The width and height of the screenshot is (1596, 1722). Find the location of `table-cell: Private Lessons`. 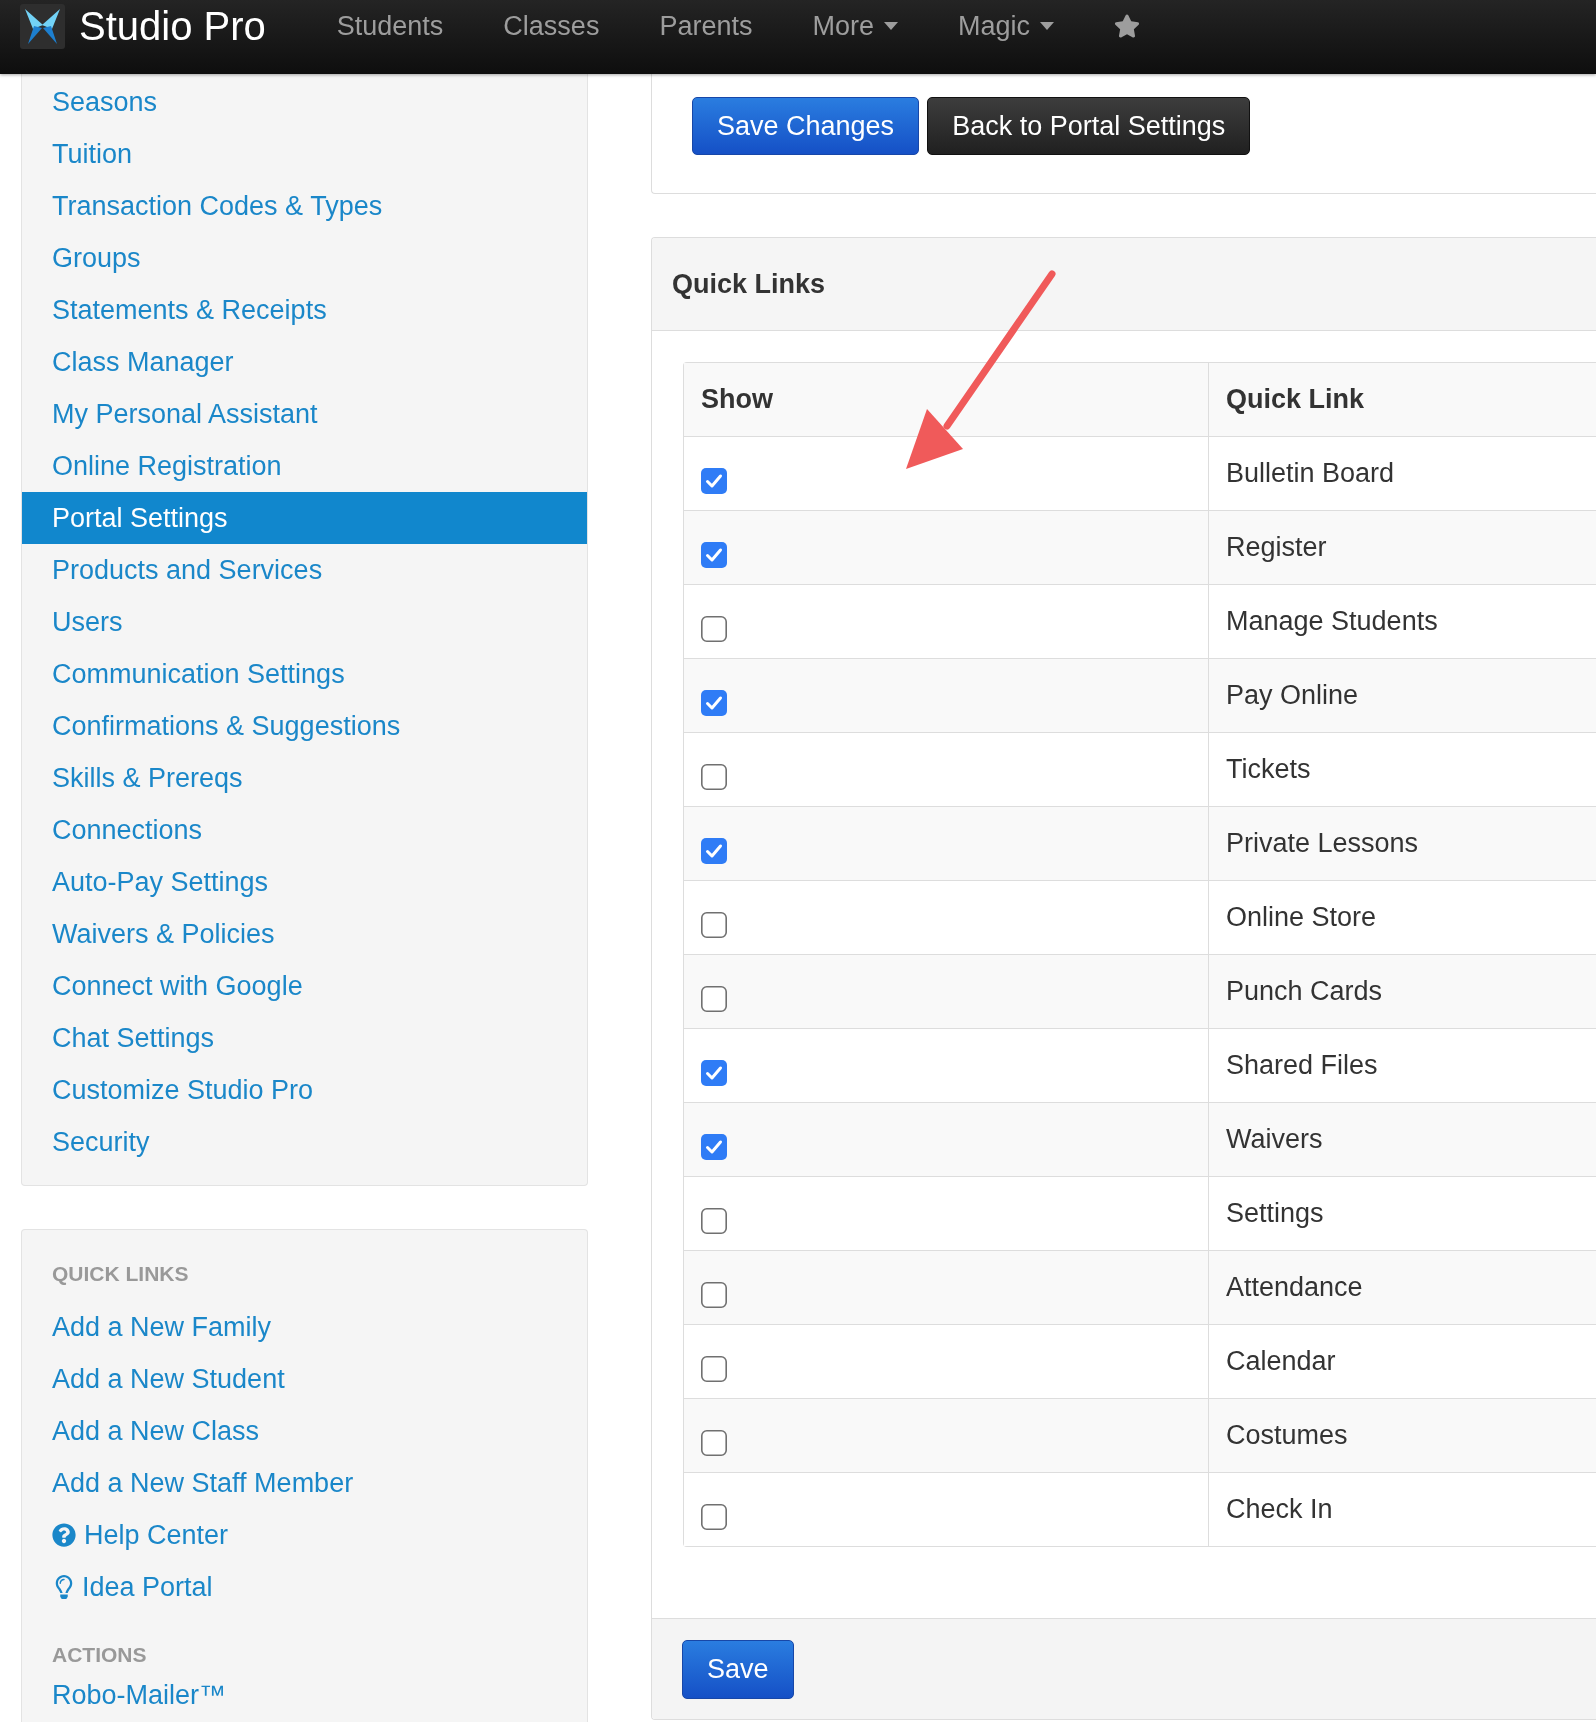

table-cell: Private Lessons is located at coordinates (1322, 843).